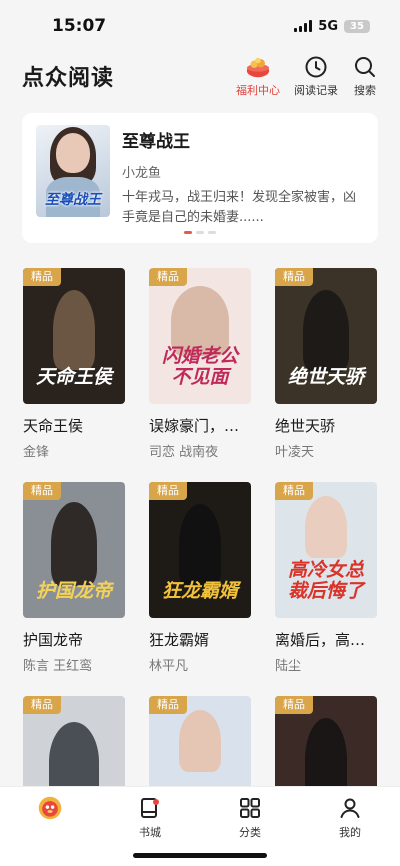  I want to click on book-cover: 精品 闪婚老公不见面, so click(200, 336).